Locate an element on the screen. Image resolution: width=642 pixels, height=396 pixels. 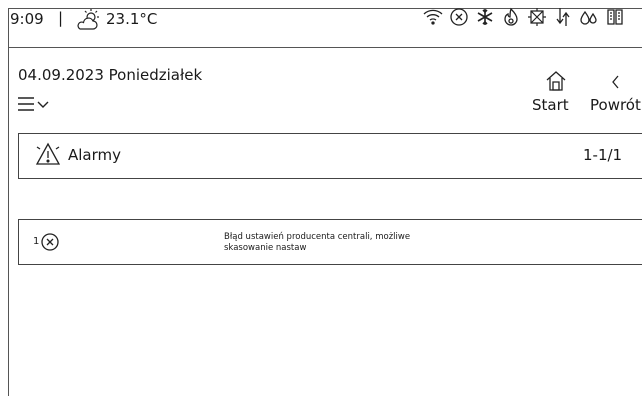
back-label: Powrót is located at coordinates (615, 105).